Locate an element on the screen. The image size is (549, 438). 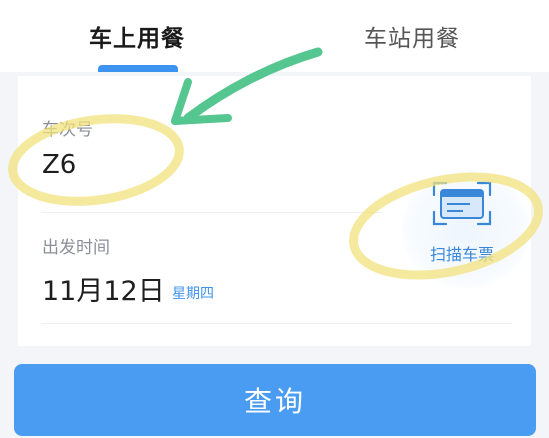
scan-ticket-button is located at coordinates (466, 229).